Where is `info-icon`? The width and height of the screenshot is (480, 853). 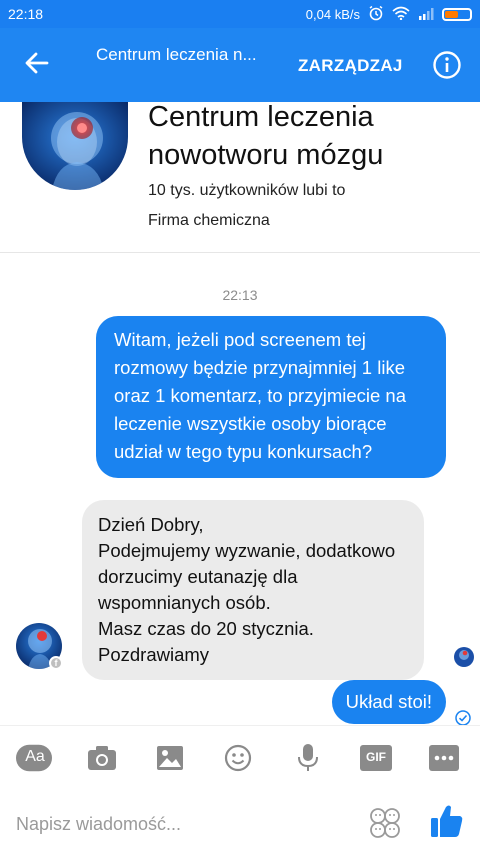 info-icon is located at coordinates (447, 65).